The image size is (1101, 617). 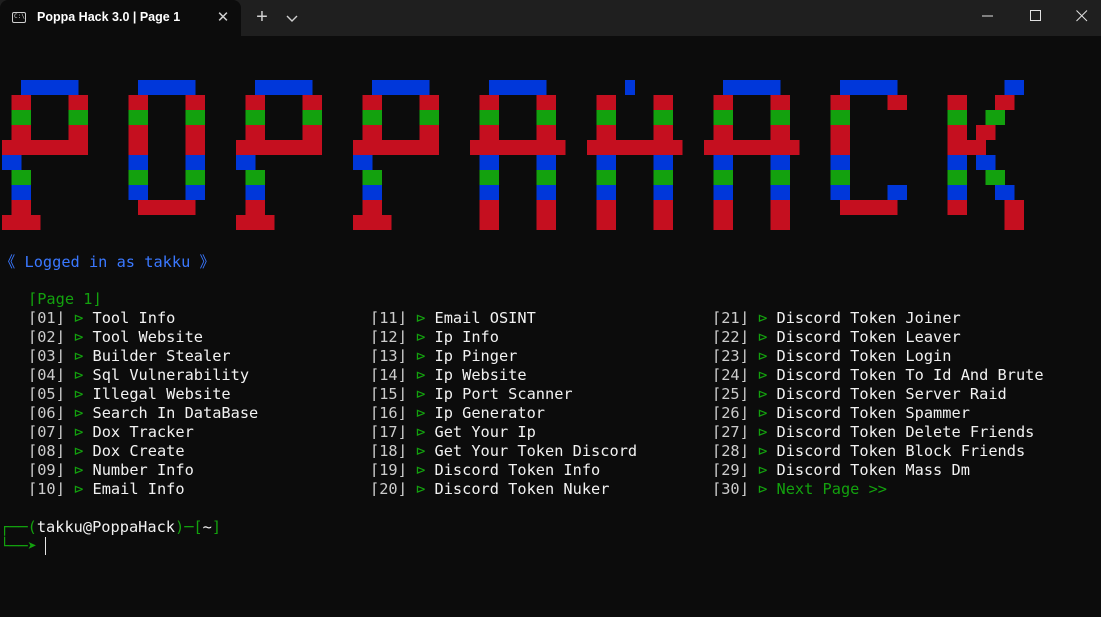 I want to click on menu-item: ⌈06⌋ ⊳ Search In DataBase, so click(x=143, y=413).